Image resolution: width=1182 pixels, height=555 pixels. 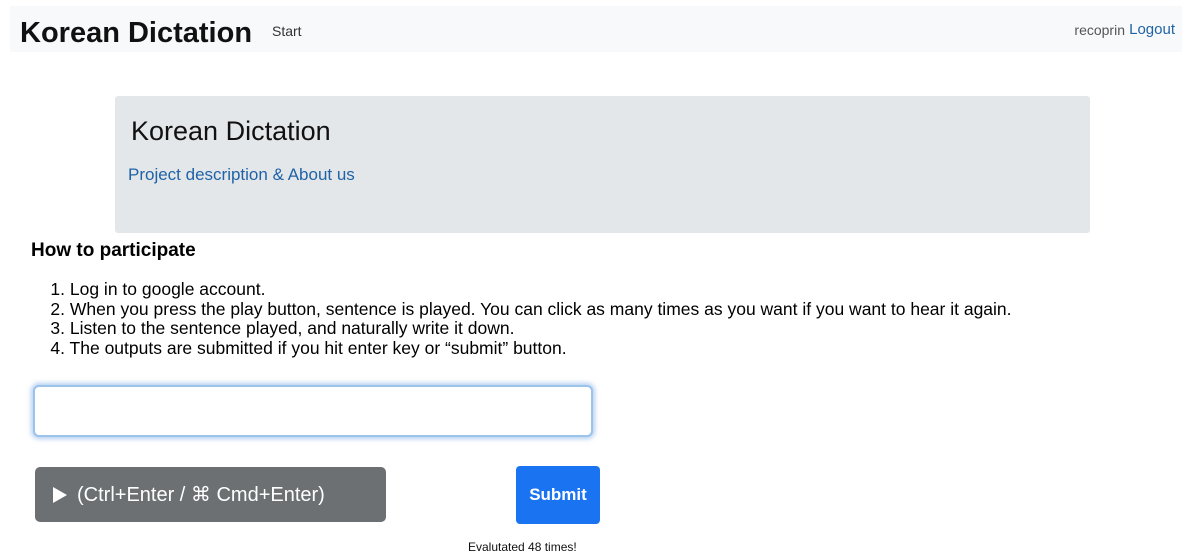 What do you see at coordinates (1099, 30) in the screenshot?
I see `username-label: recoprin` at bounding box center [1099, 30].